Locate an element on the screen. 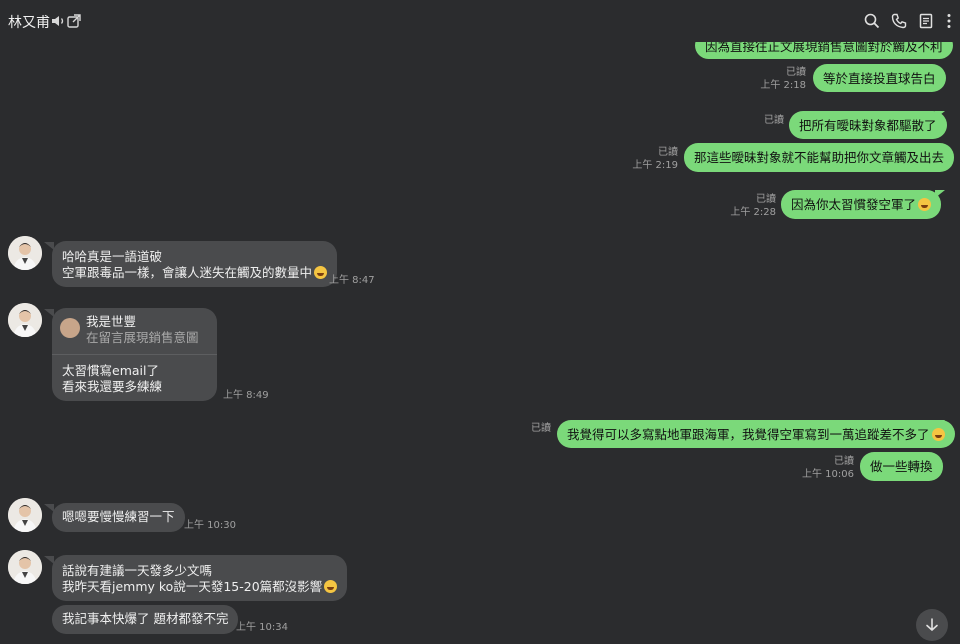  outgoing-message: 把所有曖昧對象都驅散了 is located at coordinates (868, 125).